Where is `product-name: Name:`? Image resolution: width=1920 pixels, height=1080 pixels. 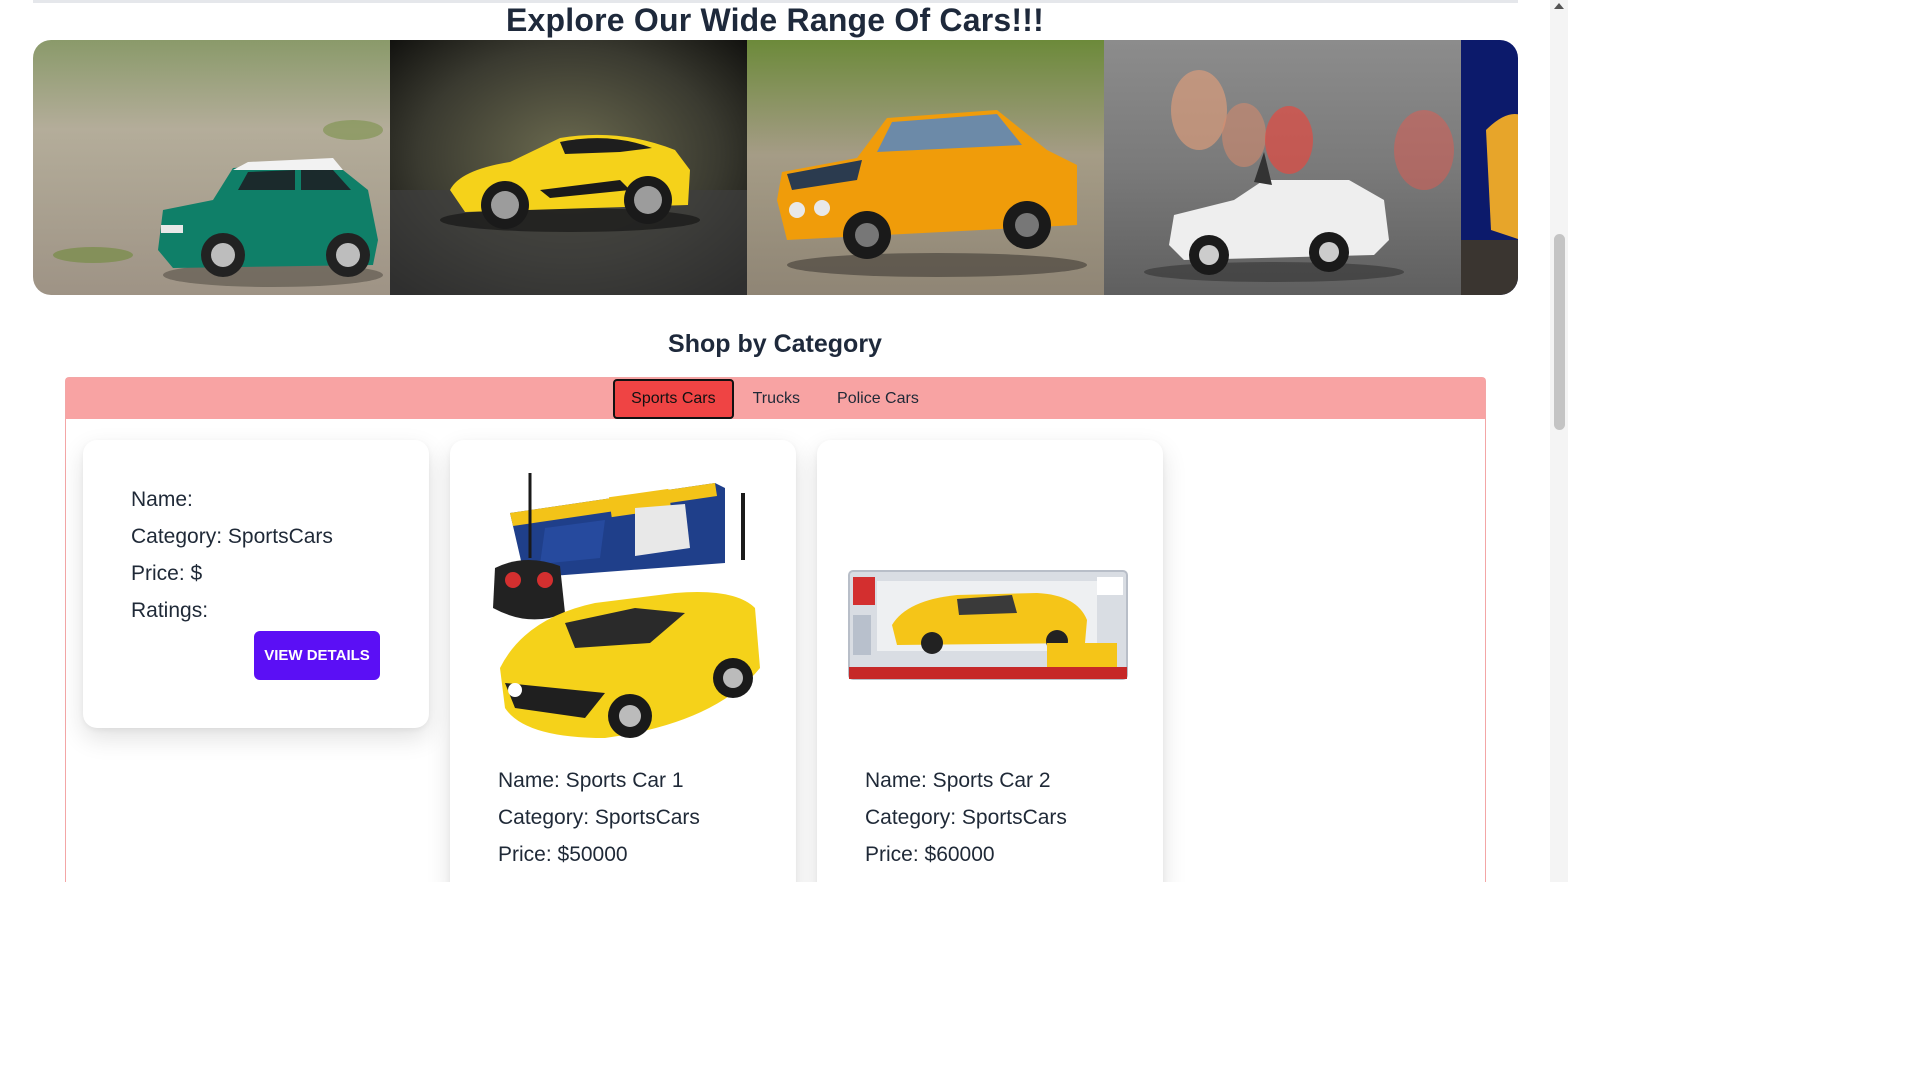 product-name: Name: is located at coordinates (162, 499).